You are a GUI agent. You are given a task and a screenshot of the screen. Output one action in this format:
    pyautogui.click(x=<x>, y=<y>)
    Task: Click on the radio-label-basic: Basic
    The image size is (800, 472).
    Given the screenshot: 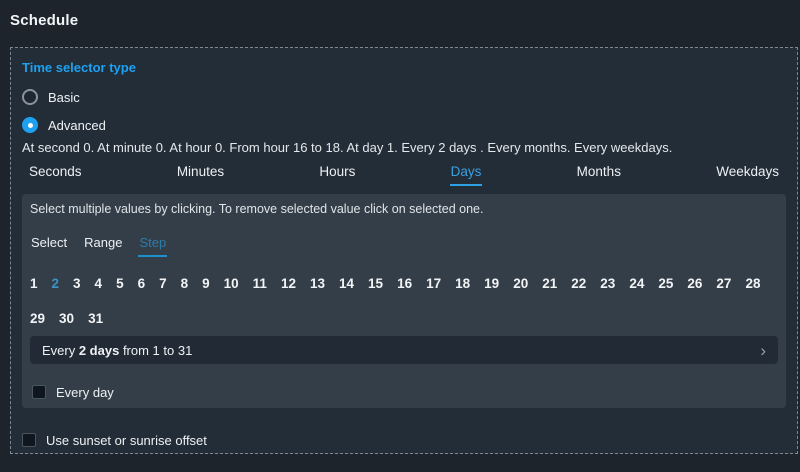 What is the action you would take?
    pyautogui.click(x=64, y=97)
    